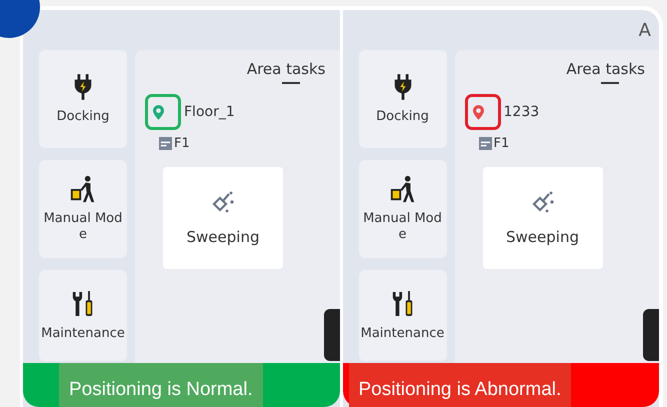  I want to click on location-name: Floor_1, so click(209, 112).